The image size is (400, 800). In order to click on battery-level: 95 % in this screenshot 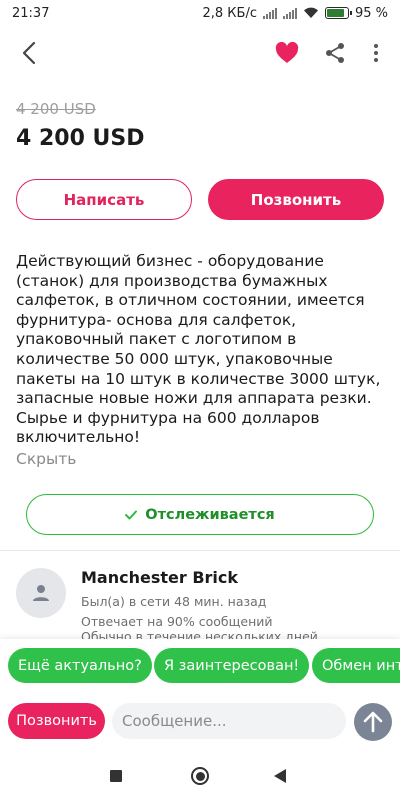, I will do `click(371, 13)`.